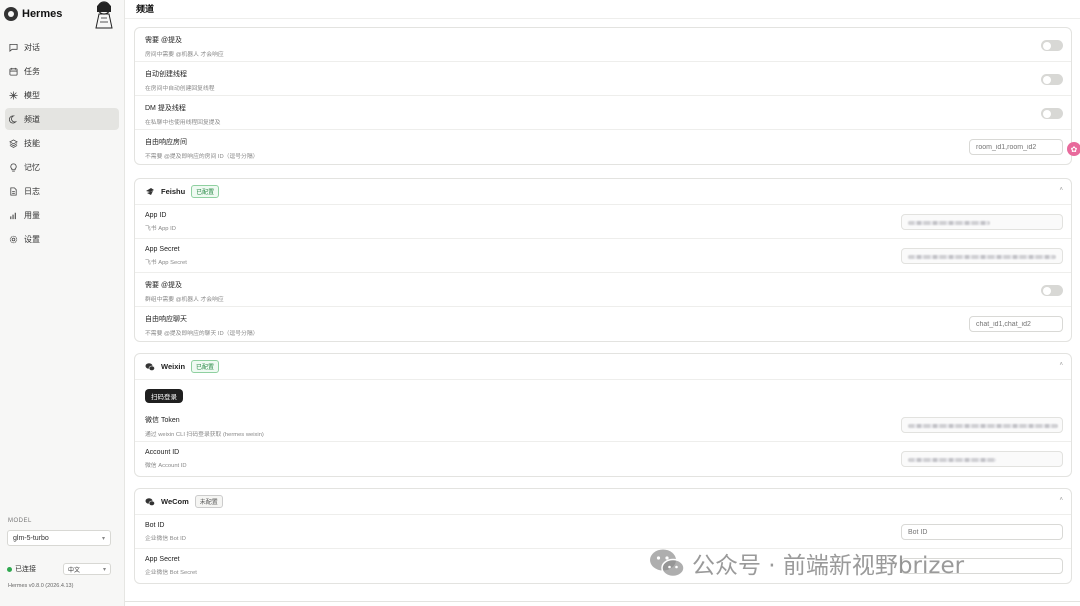 Image resolution: width=1080 pixels, height=606 pixels. Describe the element at coordinates (183, 123) in the screenshot. I see `setting-description: 在私聊中也使用线程回复提及` at that location.